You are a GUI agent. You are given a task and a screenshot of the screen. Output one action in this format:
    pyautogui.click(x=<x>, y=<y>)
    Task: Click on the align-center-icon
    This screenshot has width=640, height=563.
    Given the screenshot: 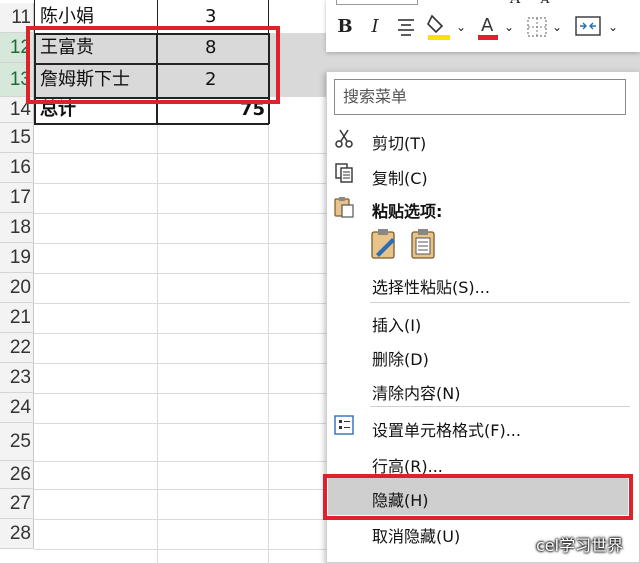 What is the action you would take?
    pyautogui.click(x=406, y=27)
    